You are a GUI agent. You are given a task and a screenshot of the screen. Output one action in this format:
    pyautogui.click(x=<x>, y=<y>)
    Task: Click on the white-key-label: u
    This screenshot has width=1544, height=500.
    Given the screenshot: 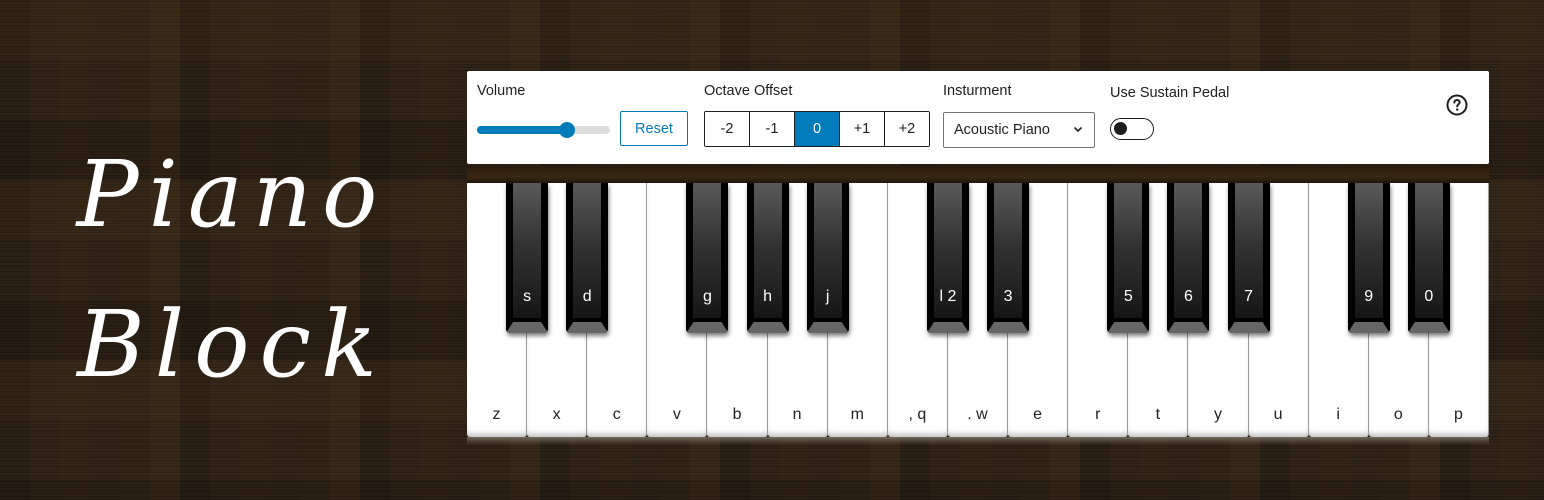 What is the action you would take?
    pyautogui.click(x=1278, y=414)
    